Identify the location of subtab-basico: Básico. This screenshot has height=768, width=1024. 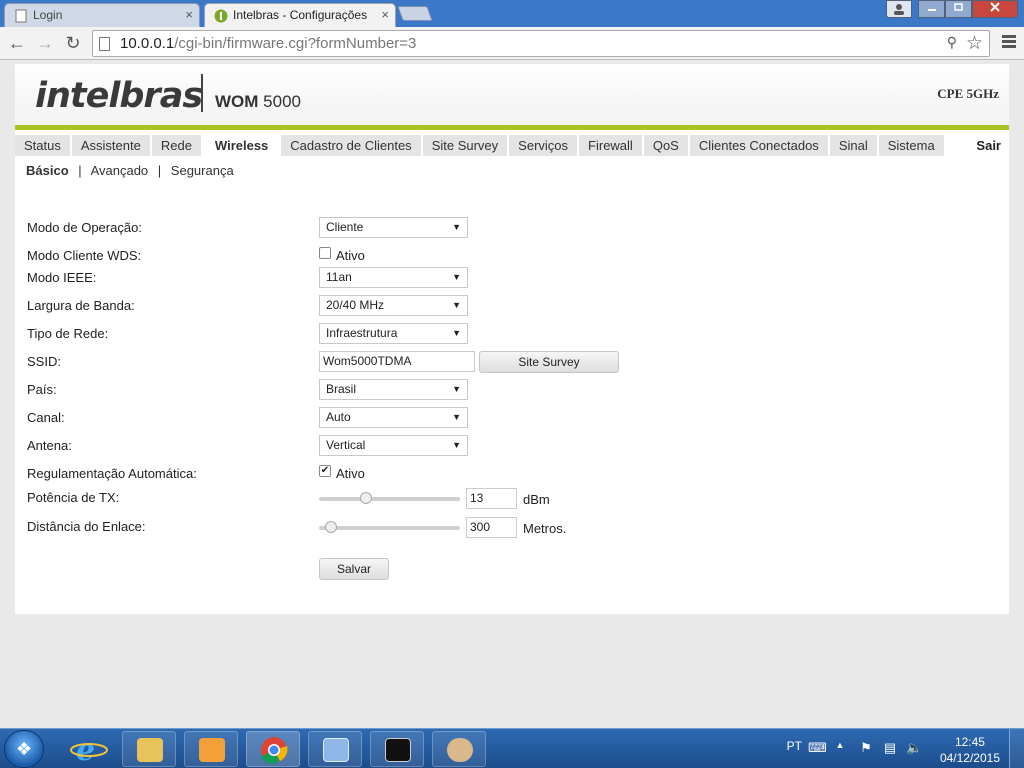
(47, 170).